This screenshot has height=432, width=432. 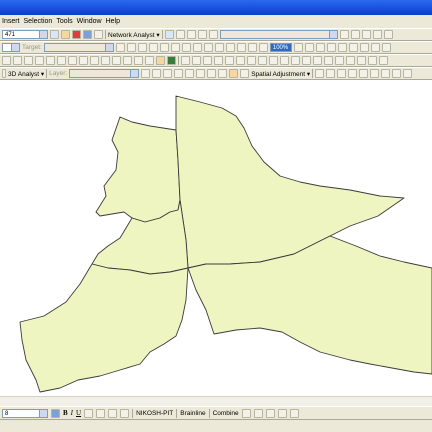 I want to click on network-window-icon, so click(x=169, y=34).